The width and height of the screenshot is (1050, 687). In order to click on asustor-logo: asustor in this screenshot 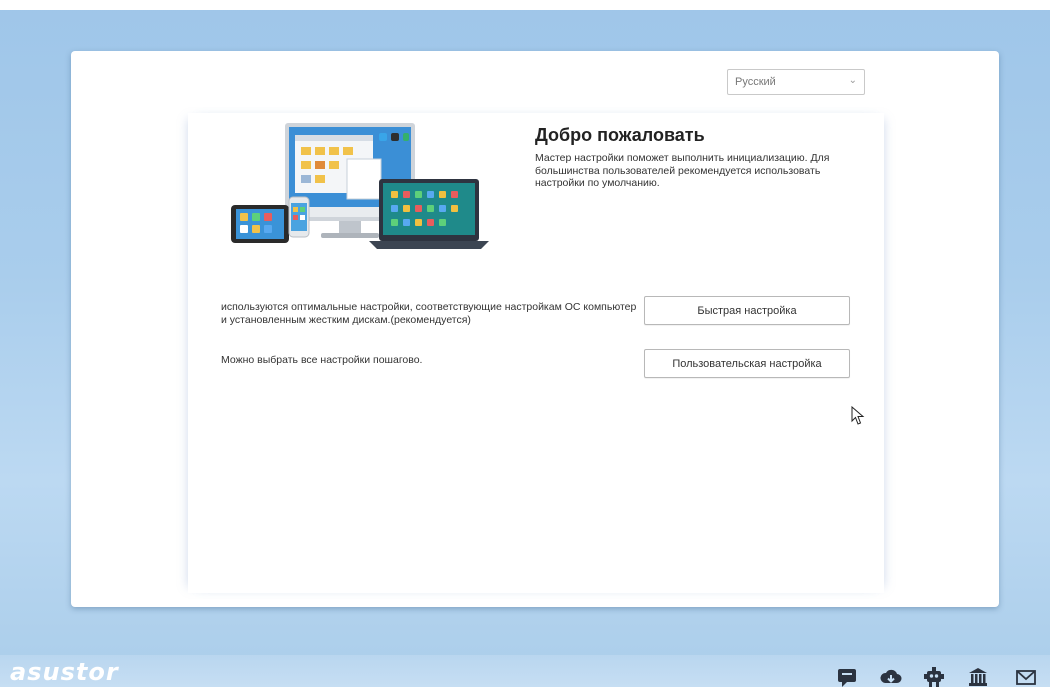, I will do `click(64, 672)`.